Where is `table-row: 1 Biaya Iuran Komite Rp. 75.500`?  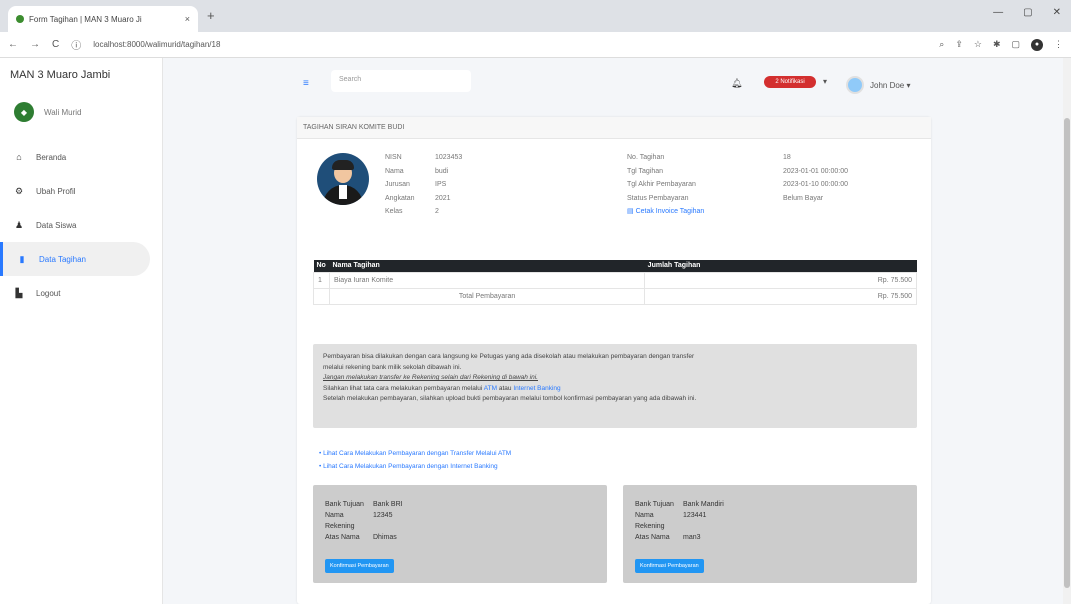 table-row: 1 Biaya Iuran Komite Rp. 75.500 is located at coordinates (615, 280).